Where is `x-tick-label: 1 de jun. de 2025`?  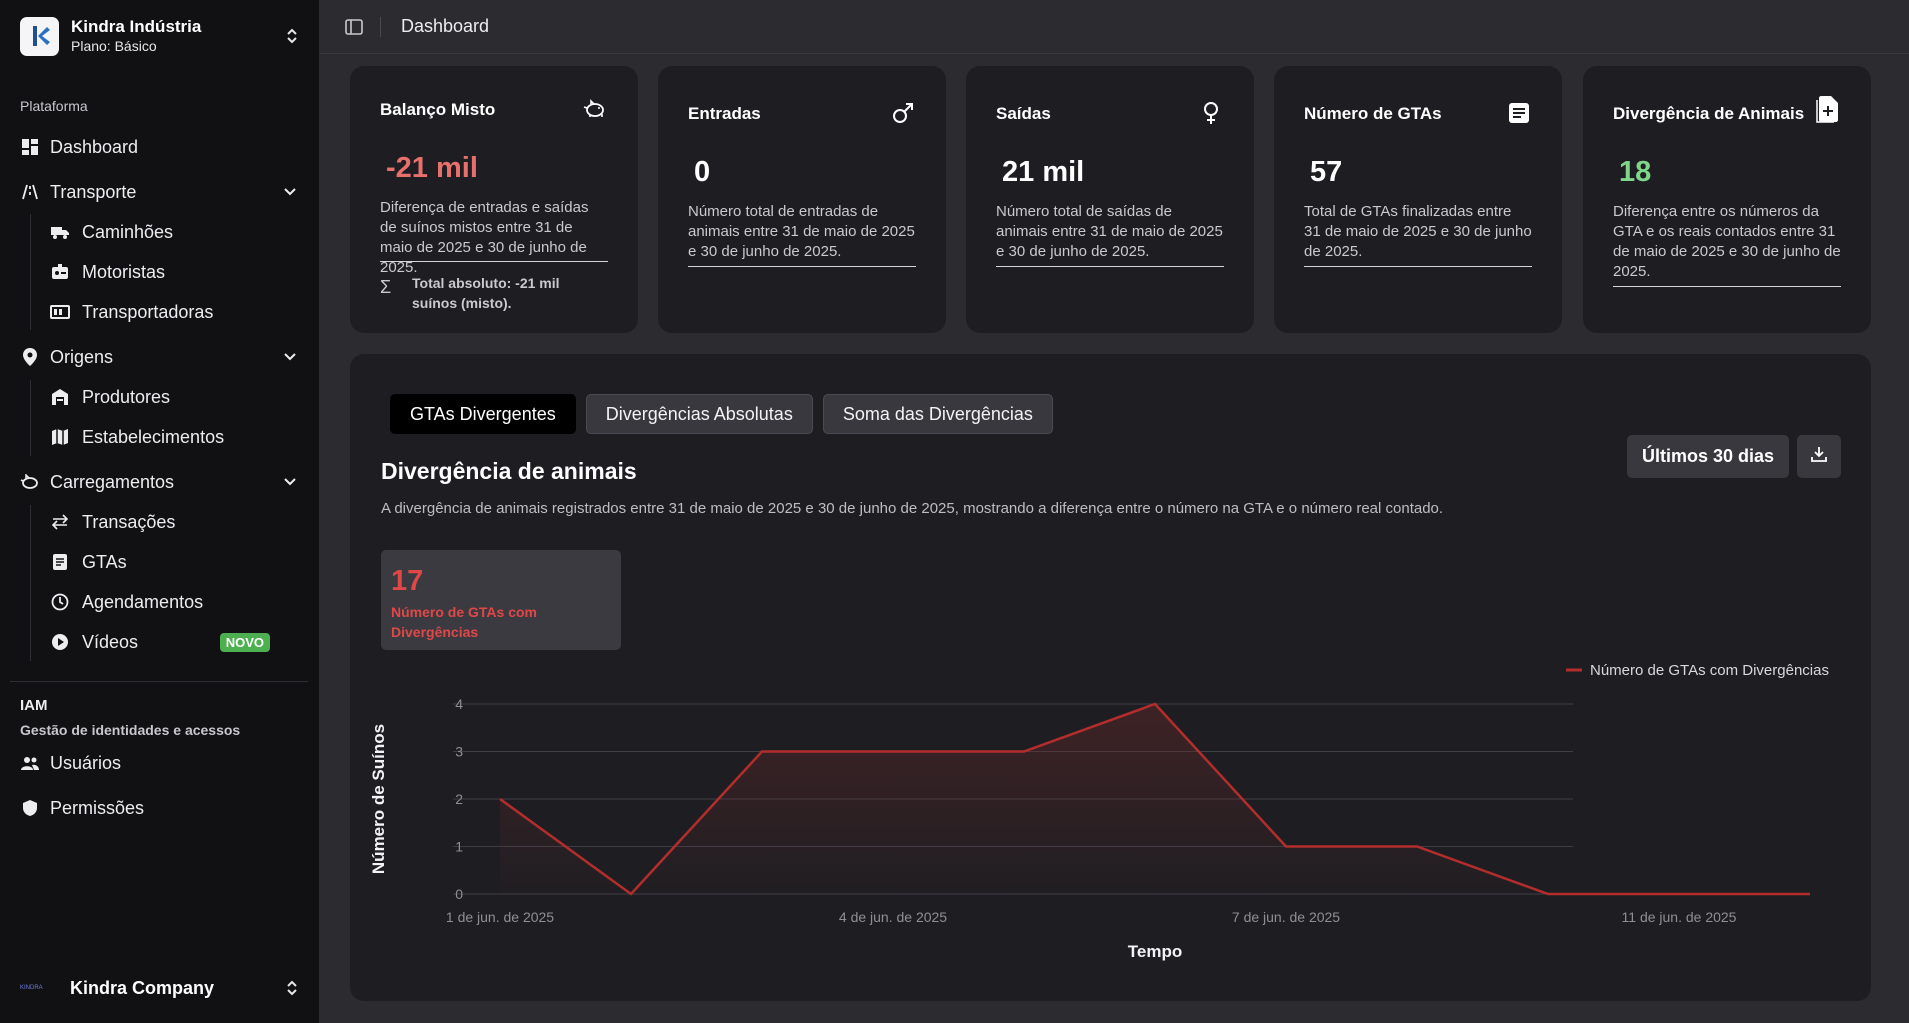 x-tick-label: 1 de jun. de 2025 is located at coordinates (500, 917).